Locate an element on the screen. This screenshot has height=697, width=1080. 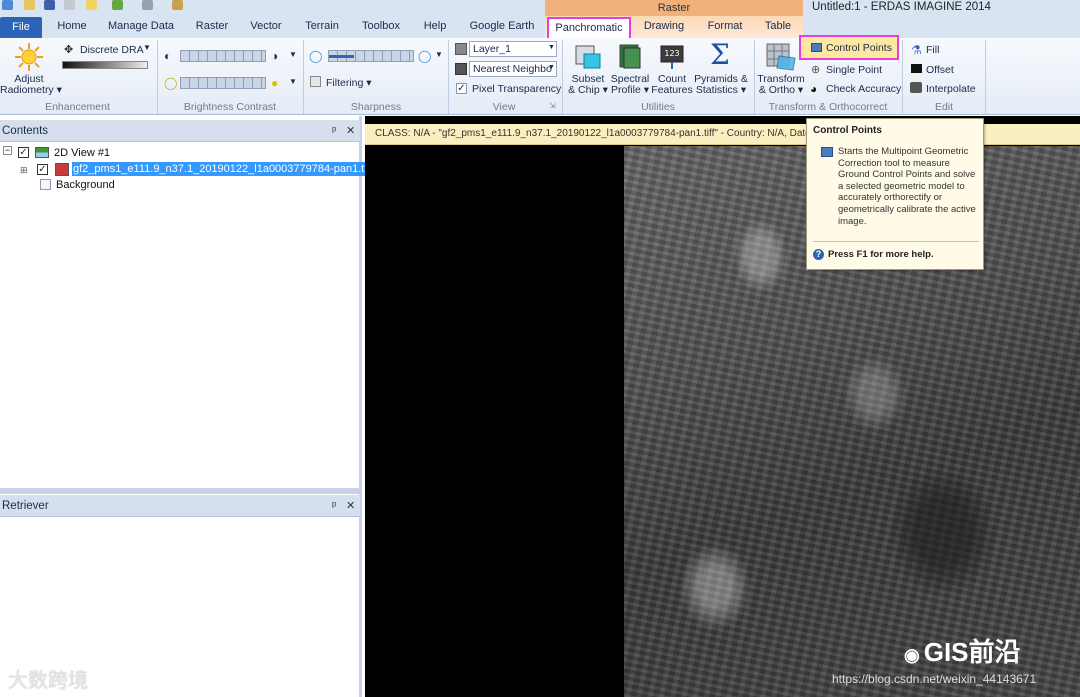
select-icon is located at coordinates (91, 5).